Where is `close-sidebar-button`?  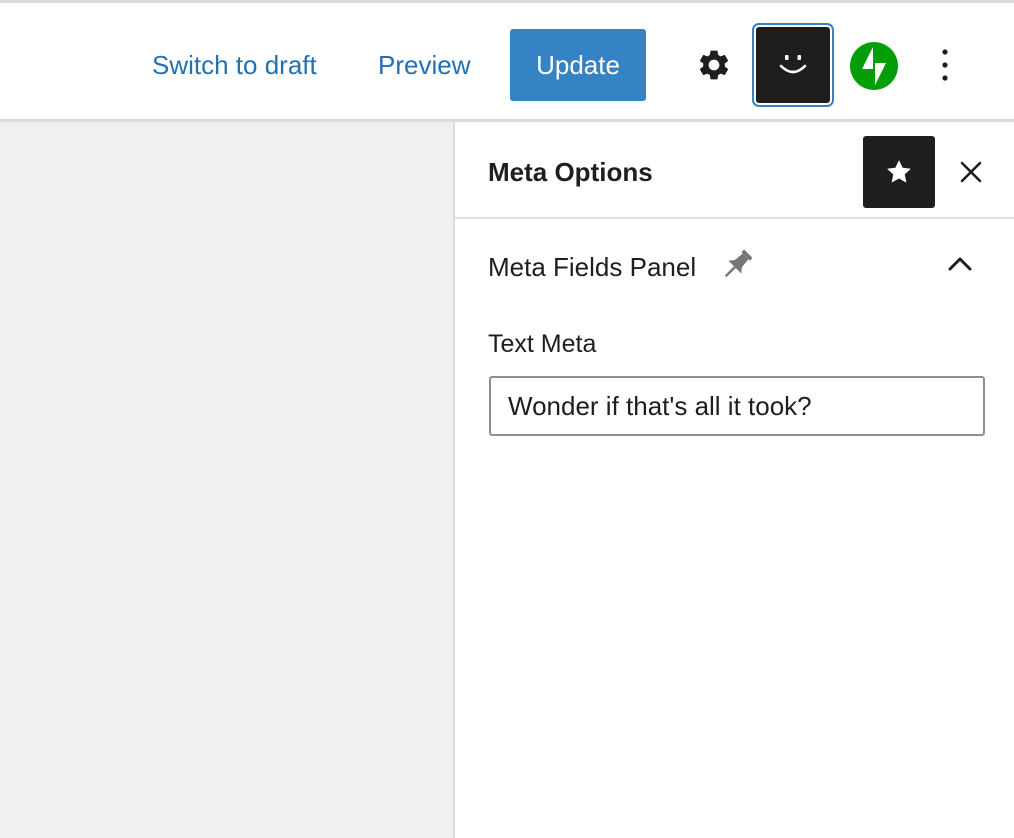 close-sidebar-button is located at coordinates (971, 172).